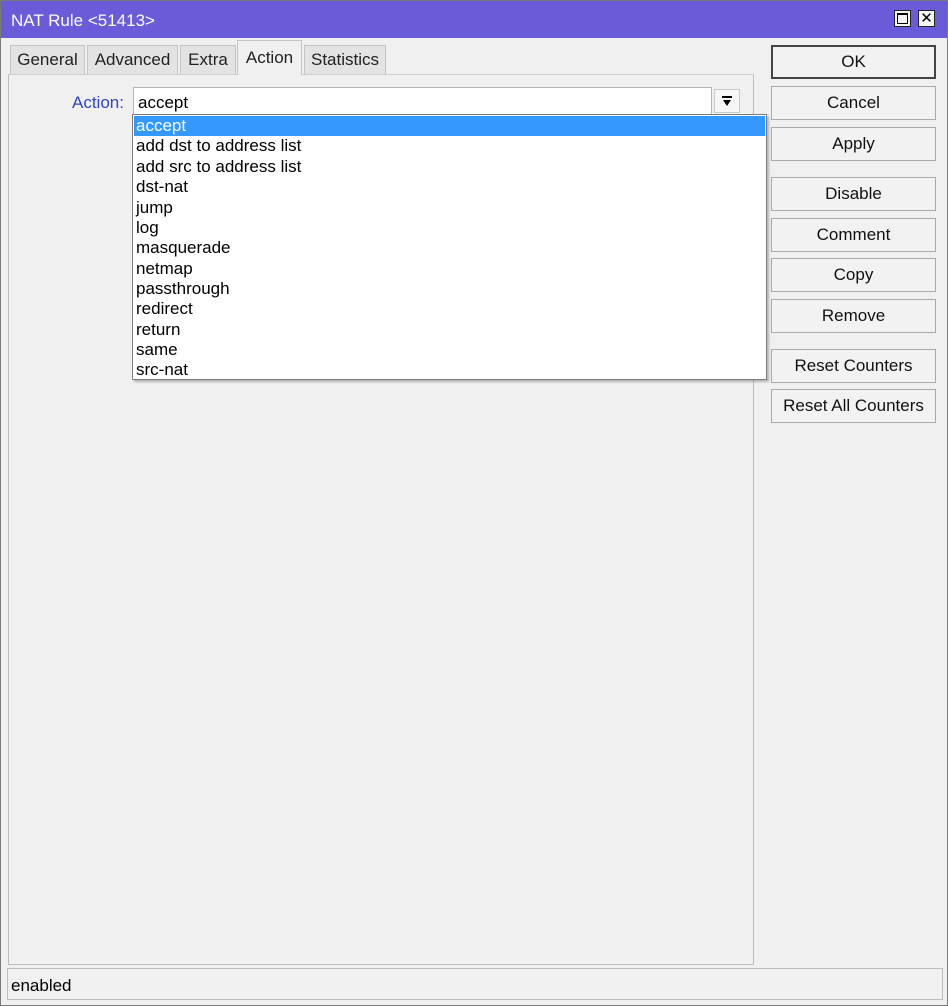  Describe the element at coordinates (269, 57) in the screenshot. I see `tab-action: Action` at that location.